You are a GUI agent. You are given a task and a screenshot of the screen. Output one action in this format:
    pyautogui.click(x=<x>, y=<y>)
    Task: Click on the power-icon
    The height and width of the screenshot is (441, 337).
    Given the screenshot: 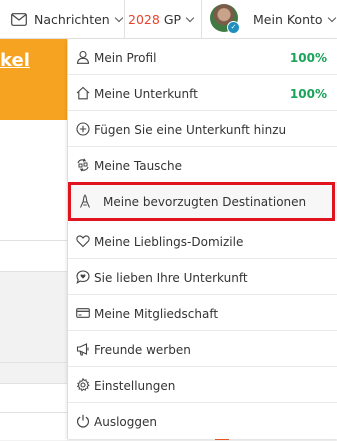 What is the action you would take?
    pyautogui.click(x=83, y=421)
    